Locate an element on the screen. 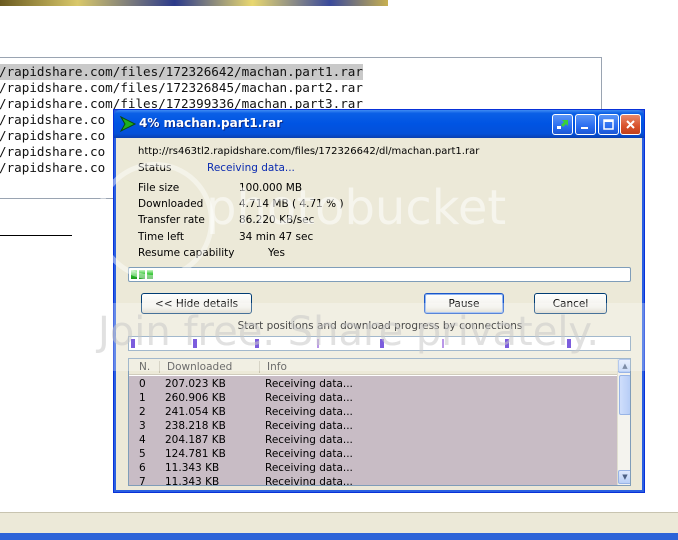 Image resolution: width=678 pixels, height=540 pixels. scroll-thumb is located at coordinates (624, 395).